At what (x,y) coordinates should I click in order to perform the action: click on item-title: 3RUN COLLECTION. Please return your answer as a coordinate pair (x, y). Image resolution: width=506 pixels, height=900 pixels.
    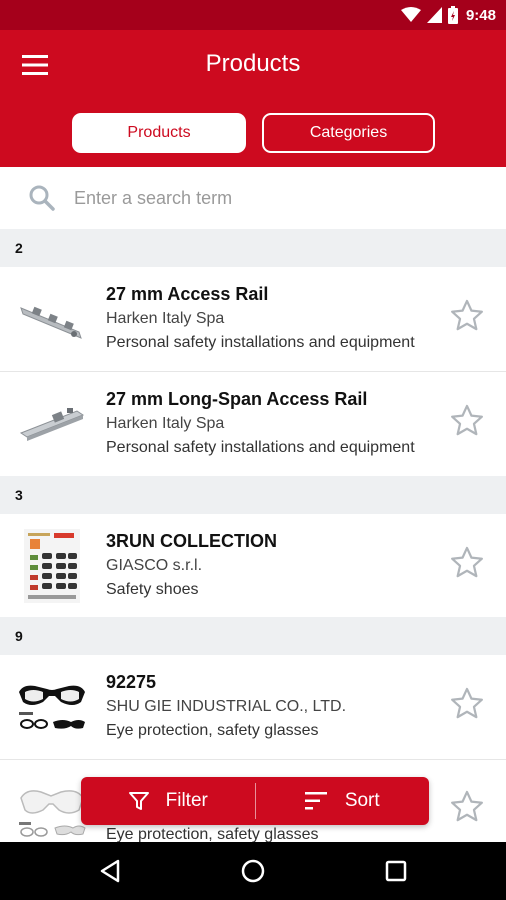
    Looking at the image, I should click on (191, 541).